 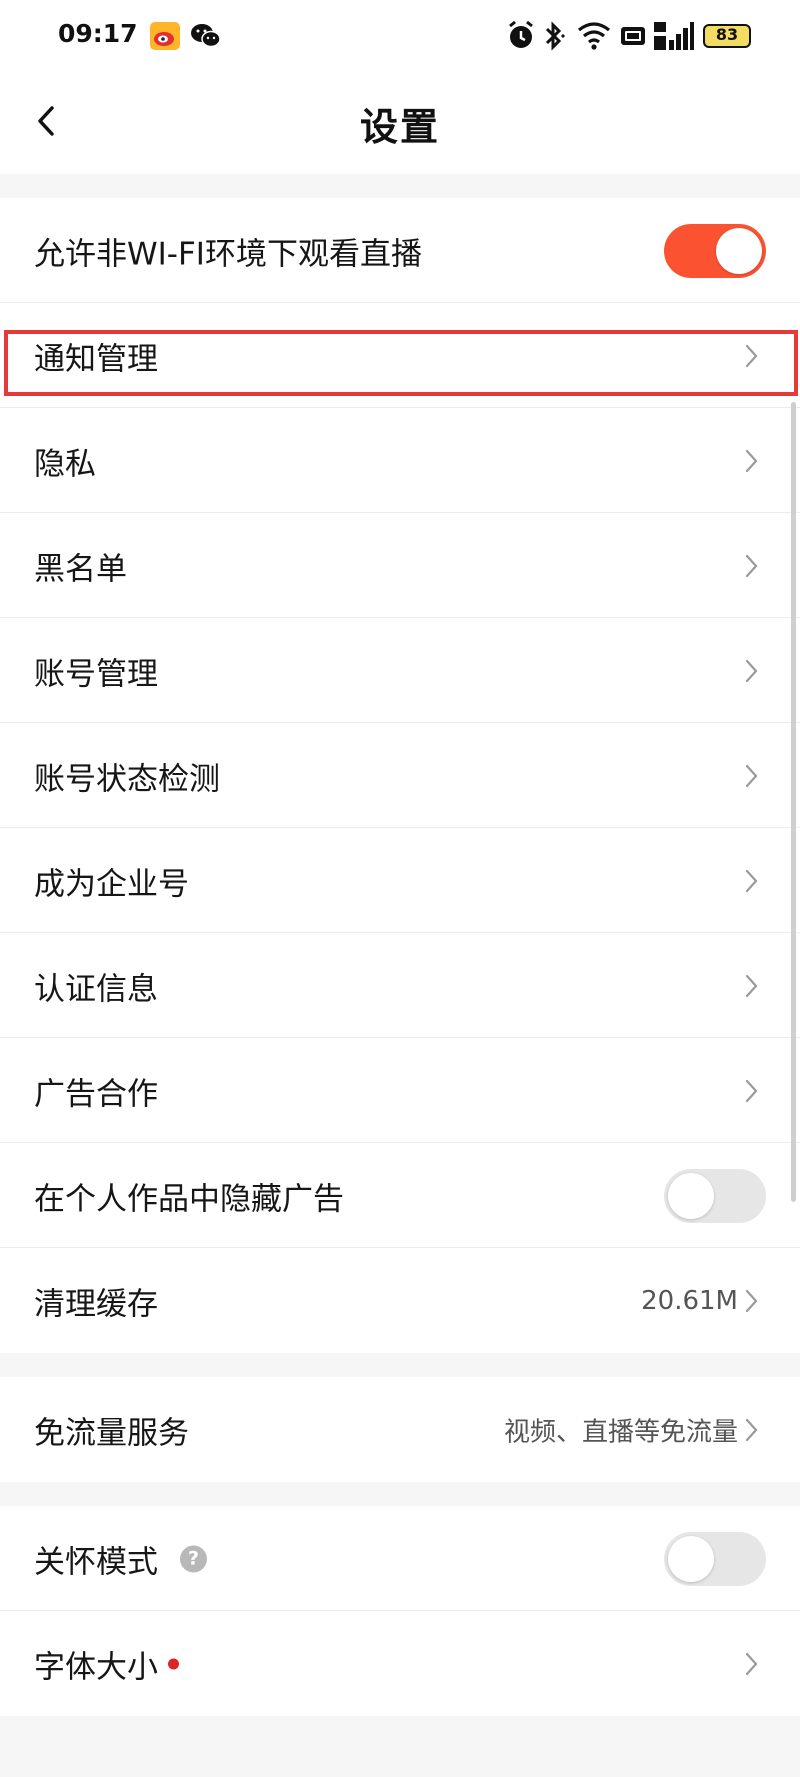 What do you see at coordinates (173, 1663) in the screenshot?
I see `new-badge-dot` at bounding box center [173, 1663].